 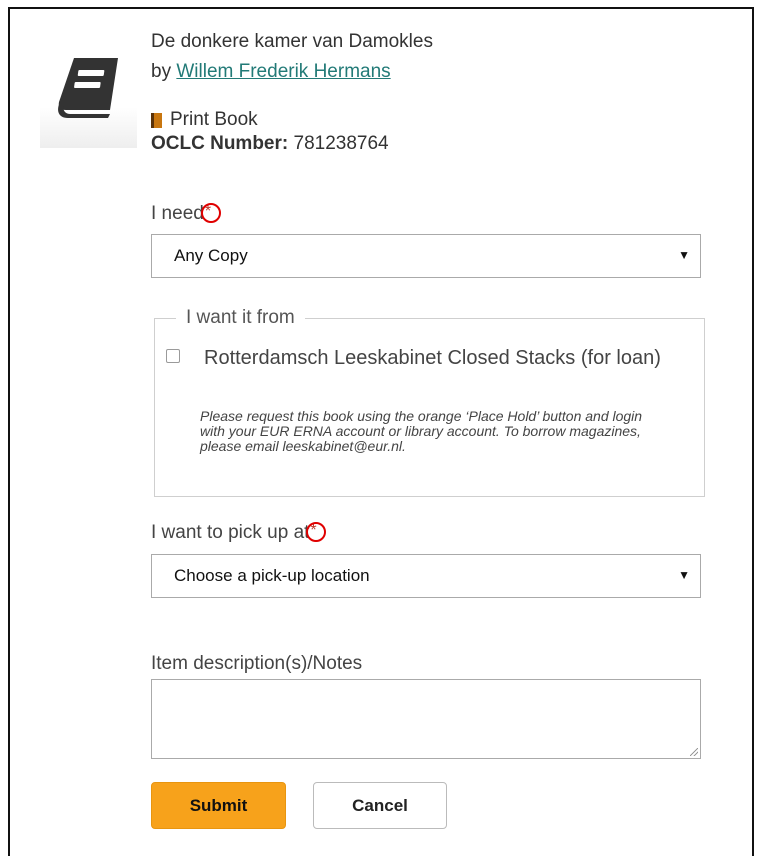 I want to click on resize-handle-icon, so click(x=694, y=752).